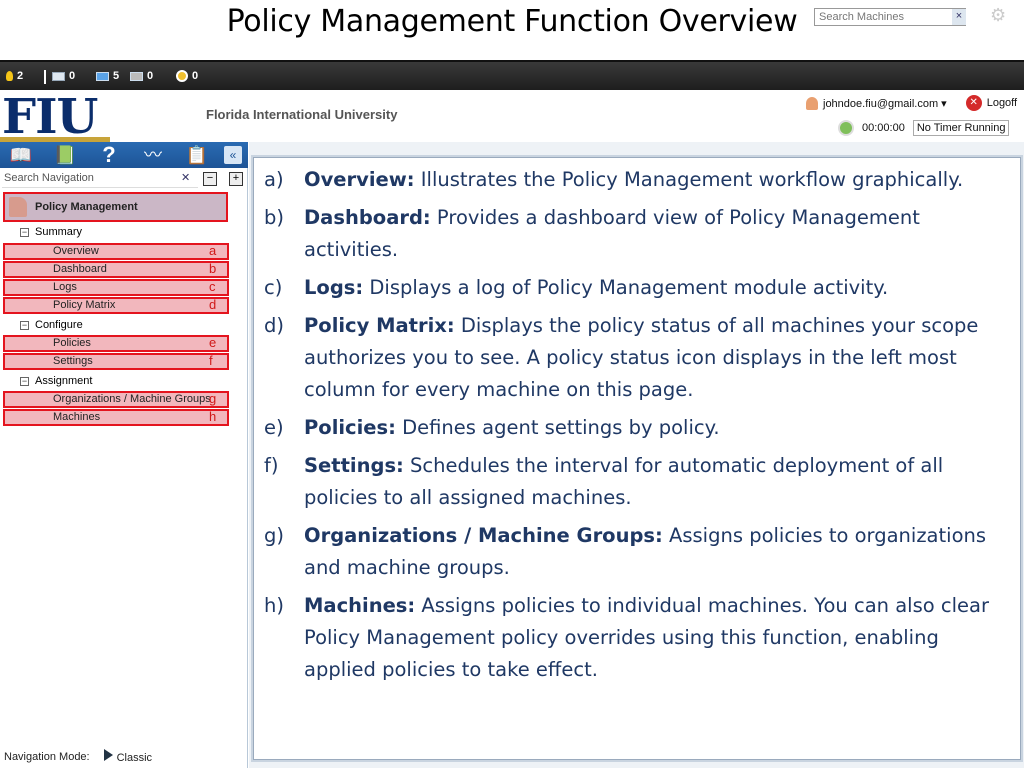 The image size is (1024, 768). Describe the element at coordinates (973, 103) in the screenshot. I see `logoff-icon: ✕` at that location.